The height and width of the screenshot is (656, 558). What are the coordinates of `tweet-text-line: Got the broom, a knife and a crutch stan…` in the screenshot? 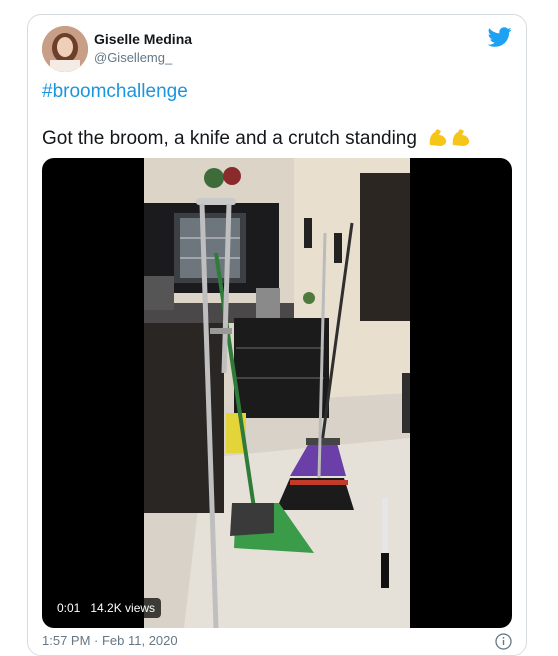 It's located at (257, 140).